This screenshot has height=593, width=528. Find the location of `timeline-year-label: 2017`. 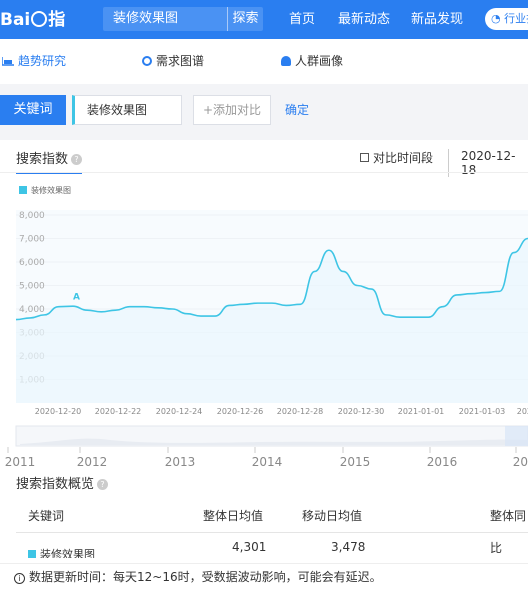

timeline-year-label: 2017 is located at coordinates (520, 462).